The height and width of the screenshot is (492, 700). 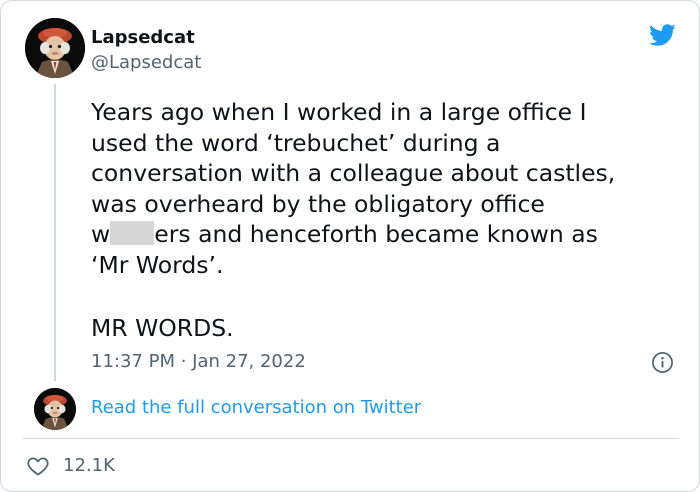 I want to click on tweet-timestamp: 11:37 PM · Jan 27, 2022, so click(x=198, y=362).